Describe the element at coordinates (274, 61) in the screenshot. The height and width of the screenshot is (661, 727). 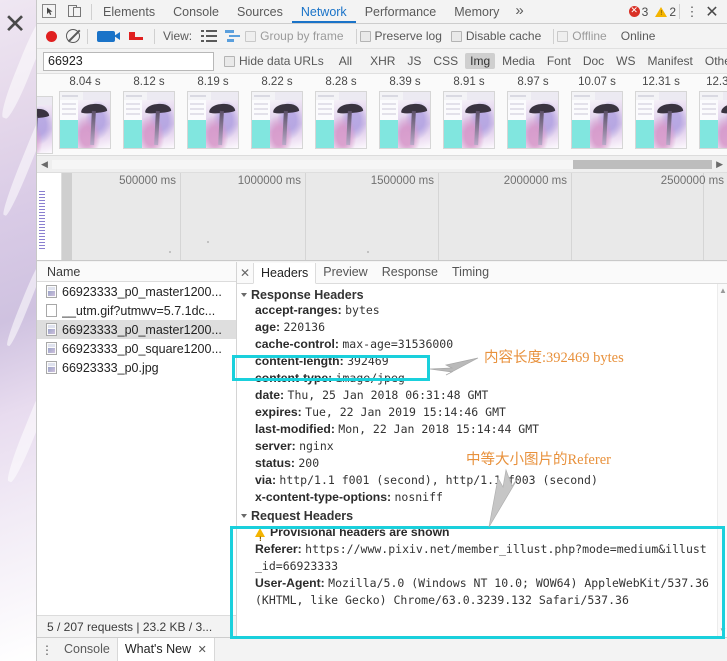
I see `hide-data-urls-checkbox: Hide data URLs` at that location.